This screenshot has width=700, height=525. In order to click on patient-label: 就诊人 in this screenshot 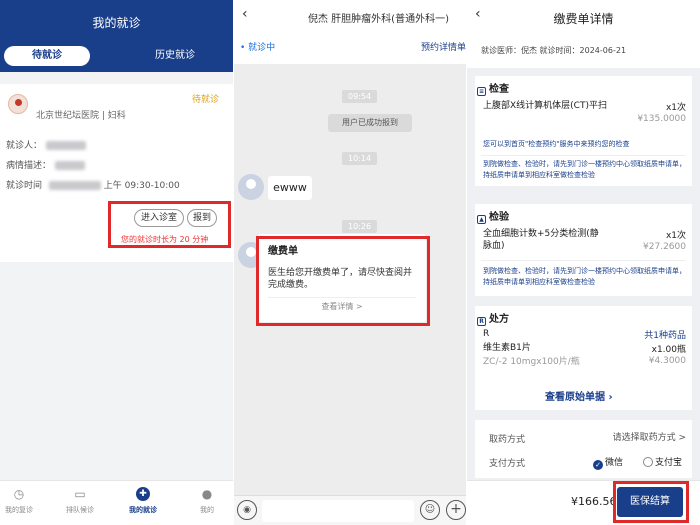, I will do `click(20, 146)`.